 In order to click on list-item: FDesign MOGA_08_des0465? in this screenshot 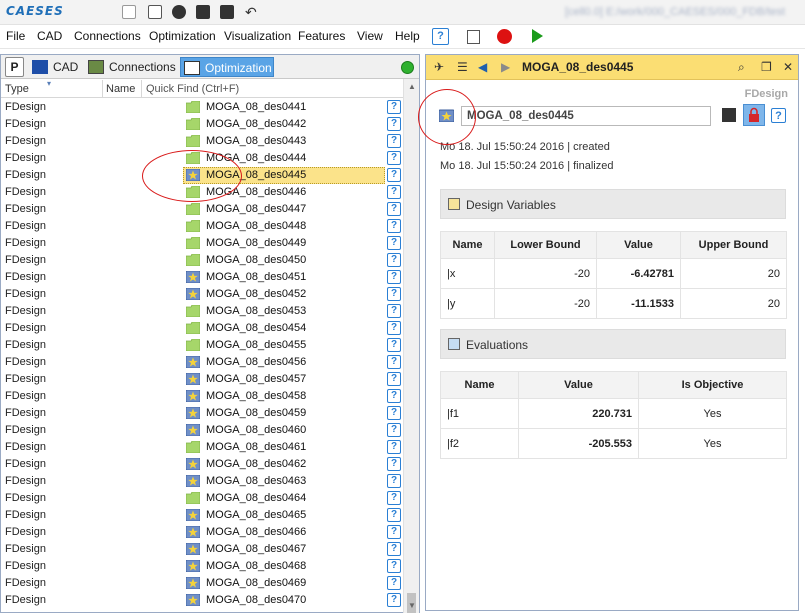, I will do `click(202, 515)`.